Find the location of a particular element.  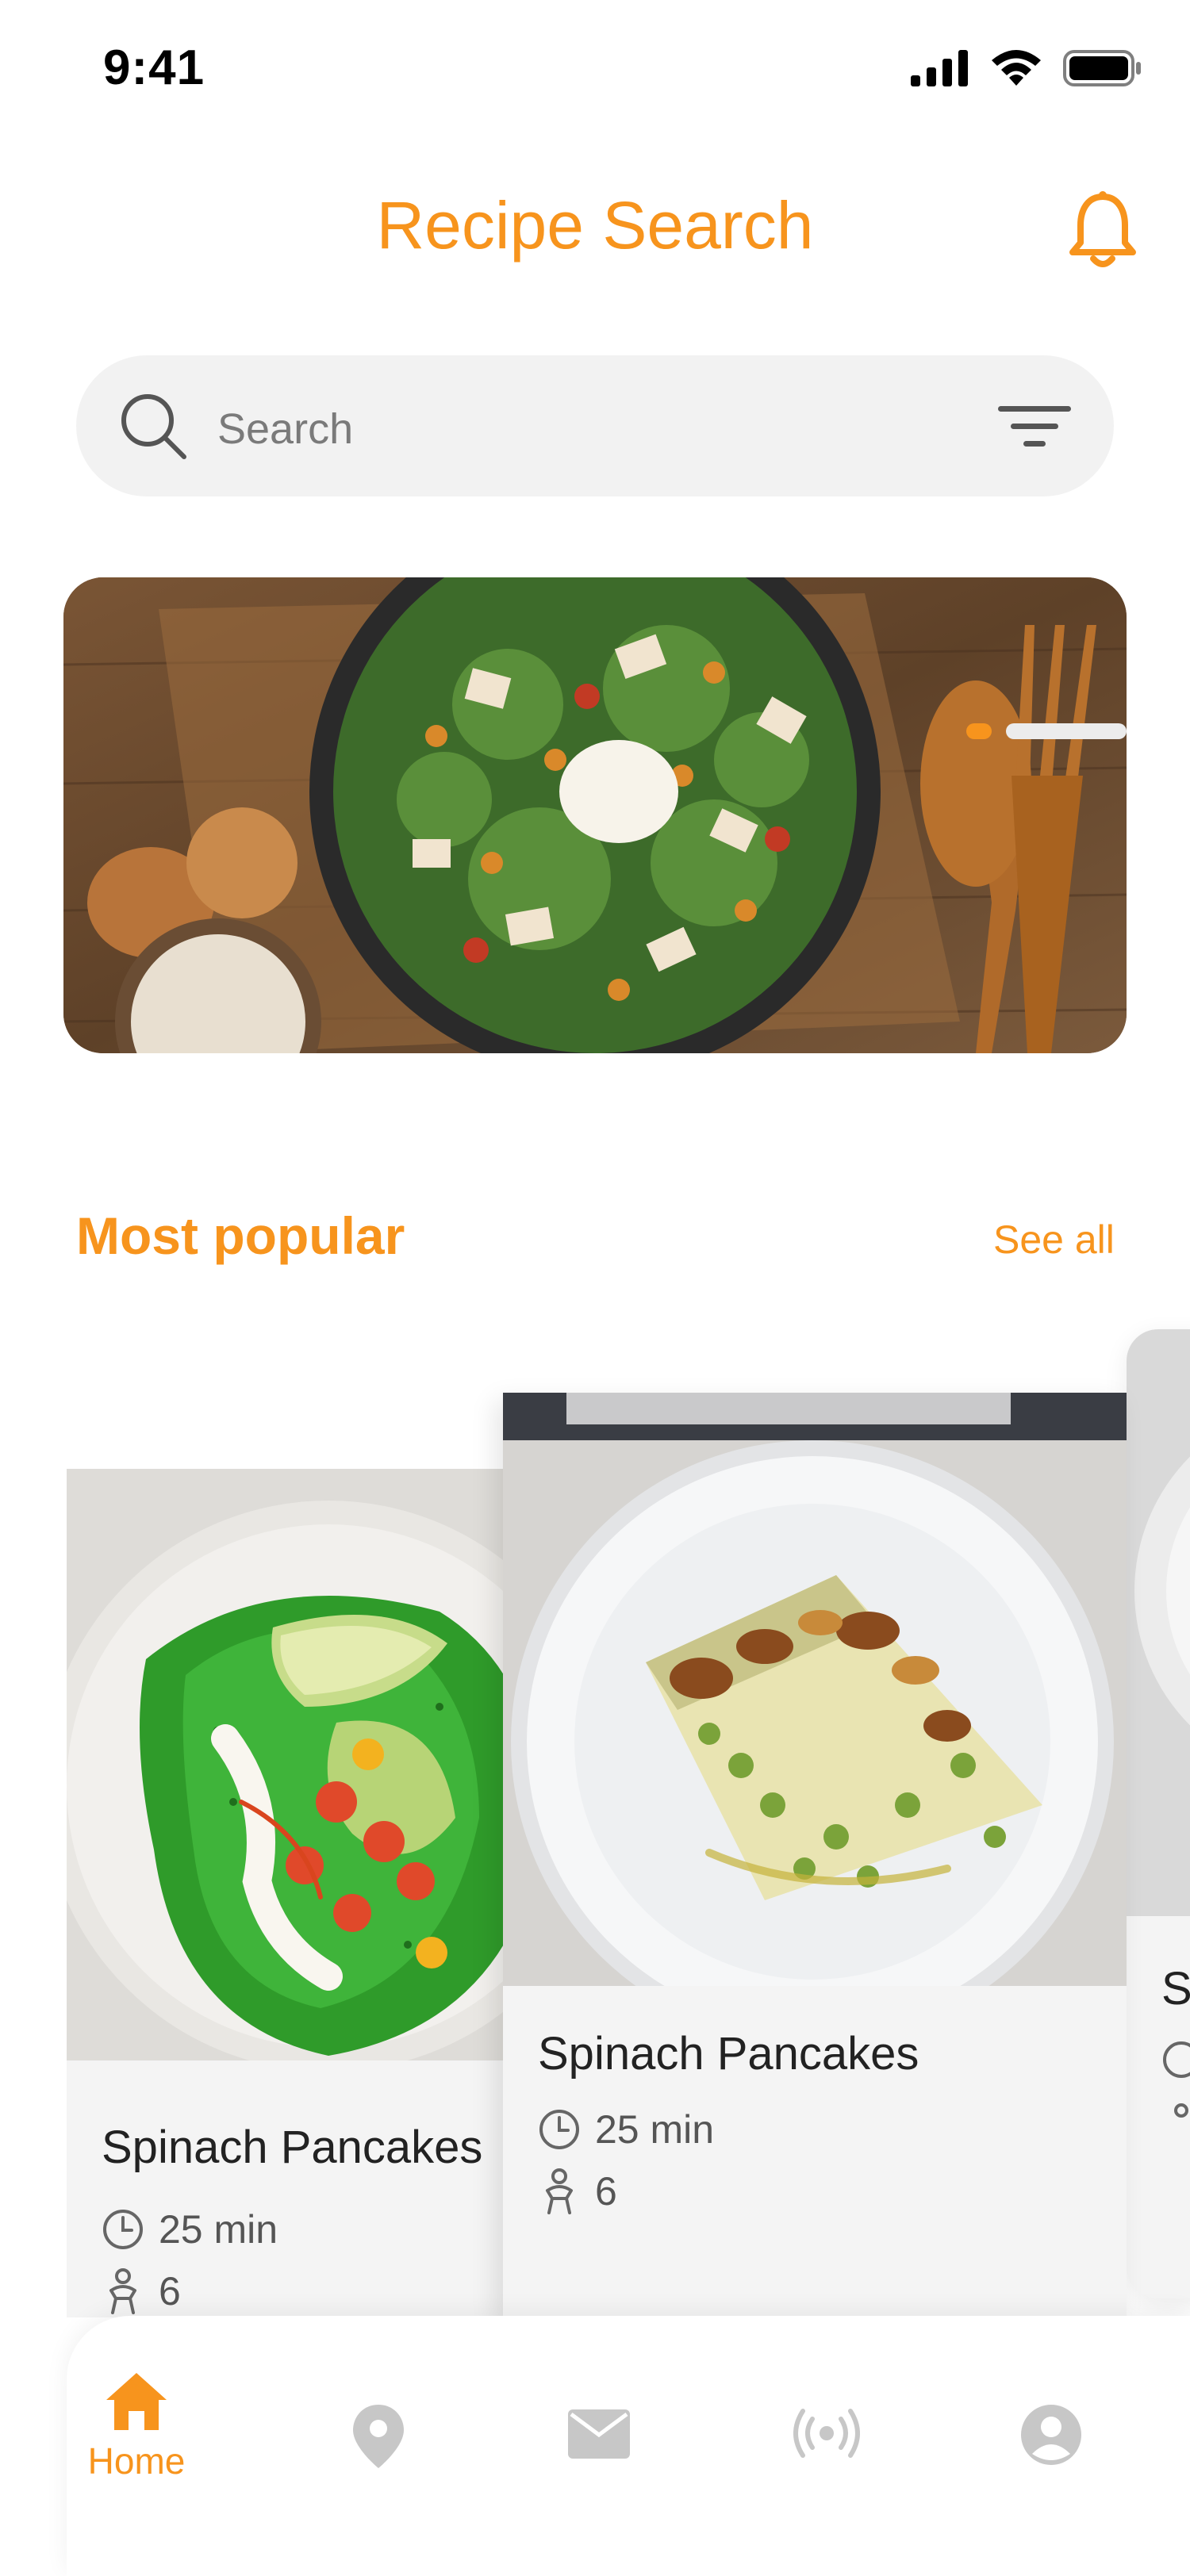

profile-icon is located at coordinates (1051, 2435).